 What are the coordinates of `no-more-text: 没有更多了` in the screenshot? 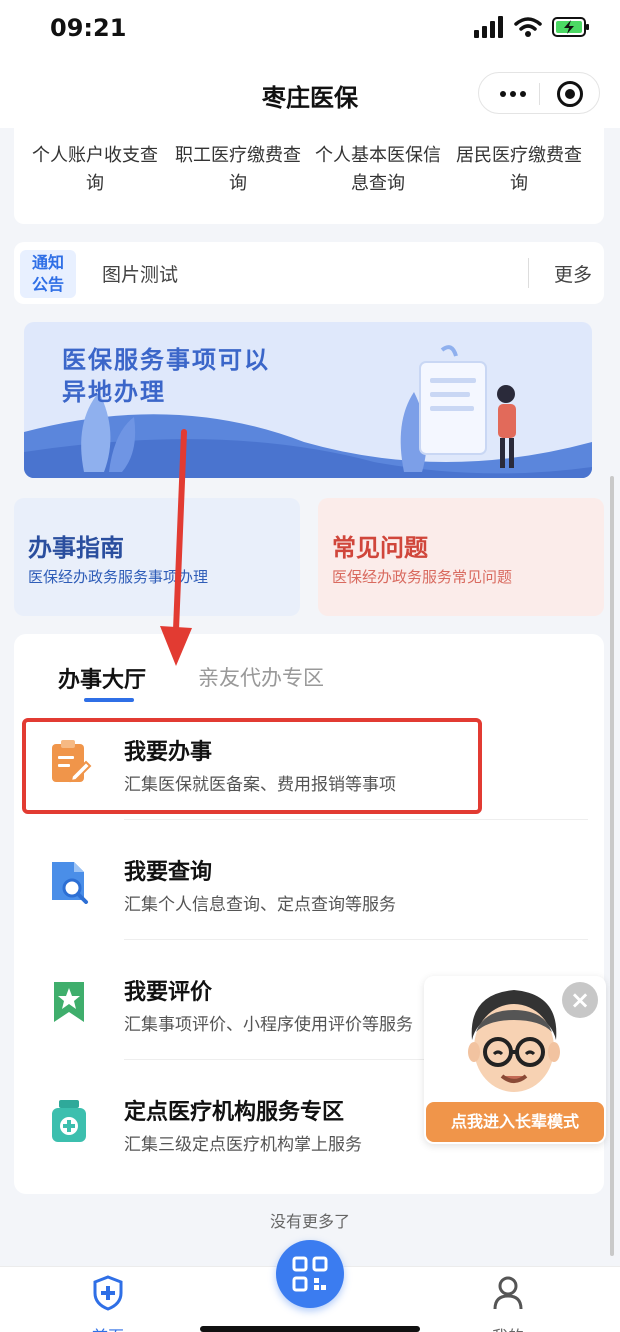 It's located at (309, 1221).